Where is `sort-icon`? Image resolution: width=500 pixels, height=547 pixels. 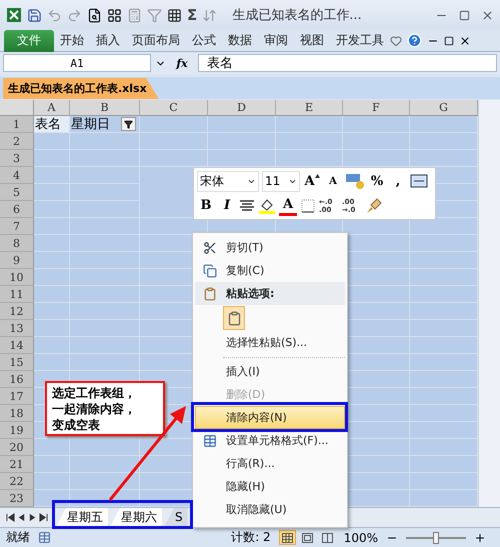 sort-icon is located at coordinates (210, 15).